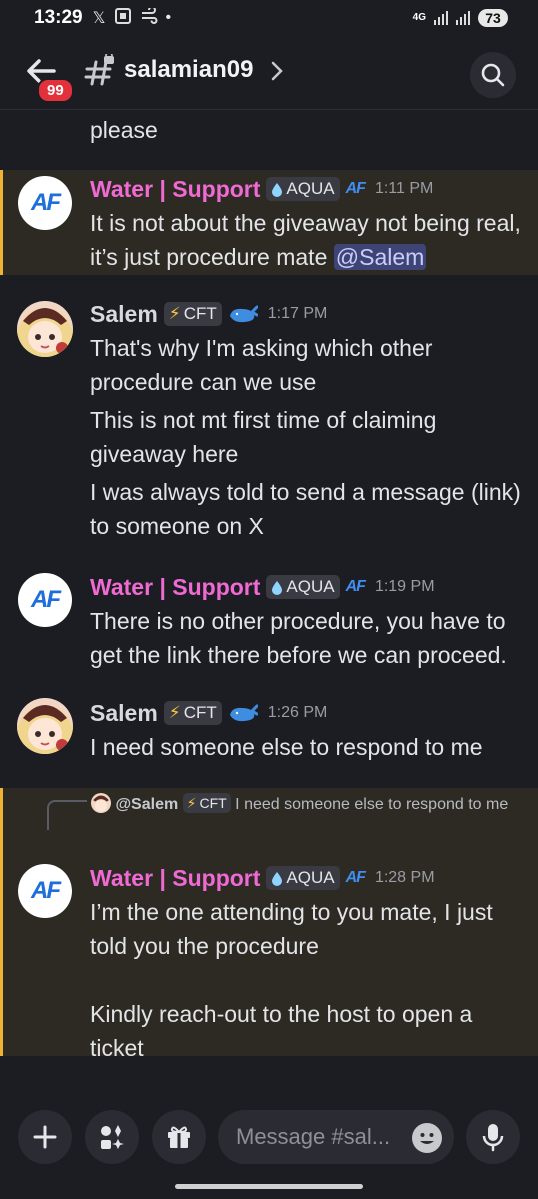 The image size is (538, 1199). What do you see at coordinates (286, 747) in the screenshot?
I see `message-text: I need someone else to respond to me` at bounding box center [286, 747].